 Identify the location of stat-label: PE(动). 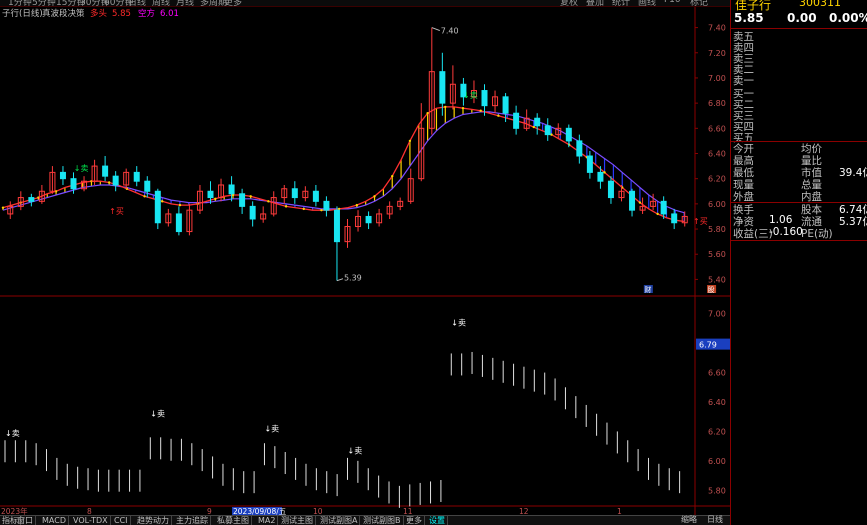
(817, 234).